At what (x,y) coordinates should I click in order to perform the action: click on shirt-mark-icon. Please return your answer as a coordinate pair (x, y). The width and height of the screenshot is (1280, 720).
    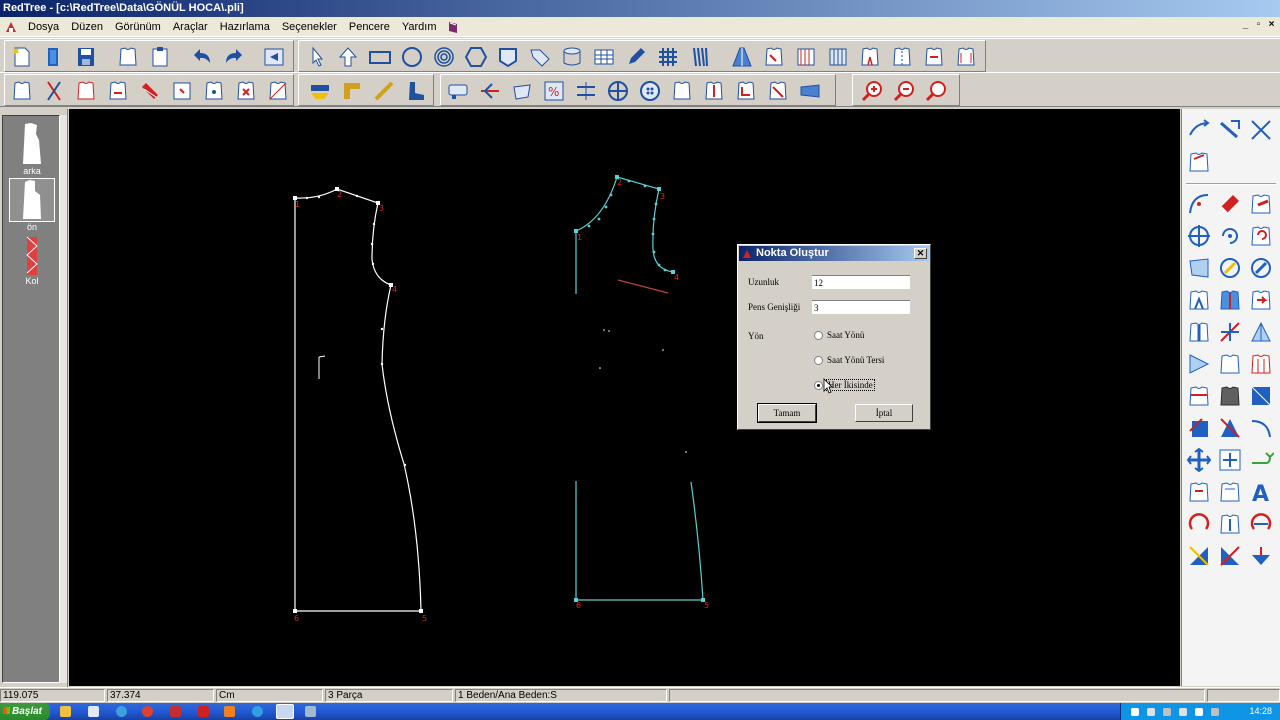
    Looking at the image, I should click on (1199, 492).